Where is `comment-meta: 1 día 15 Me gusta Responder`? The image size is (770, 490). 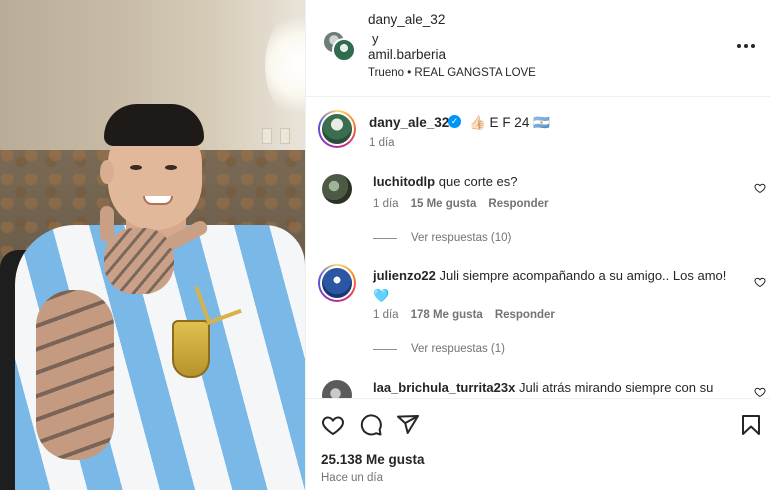 comment-meta: 1 día 15 Me gusta Responder is located at coordinates (460, 204).